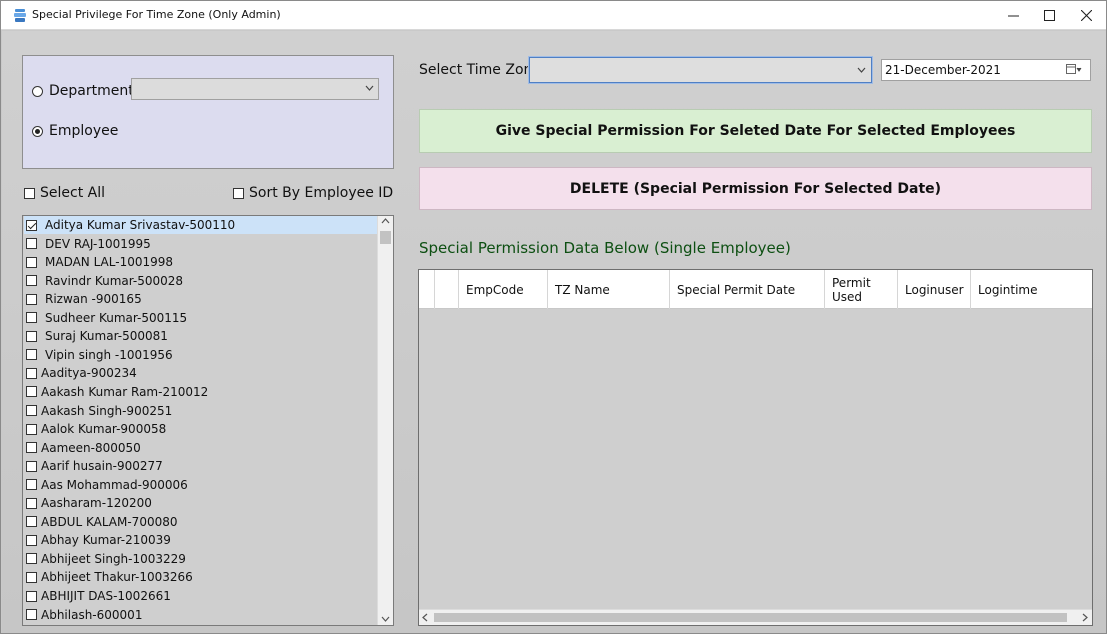 Image resolution: width=1107 pixels, height=634 pixels. I want to click on scroll-down-icon, so click(385, 619).